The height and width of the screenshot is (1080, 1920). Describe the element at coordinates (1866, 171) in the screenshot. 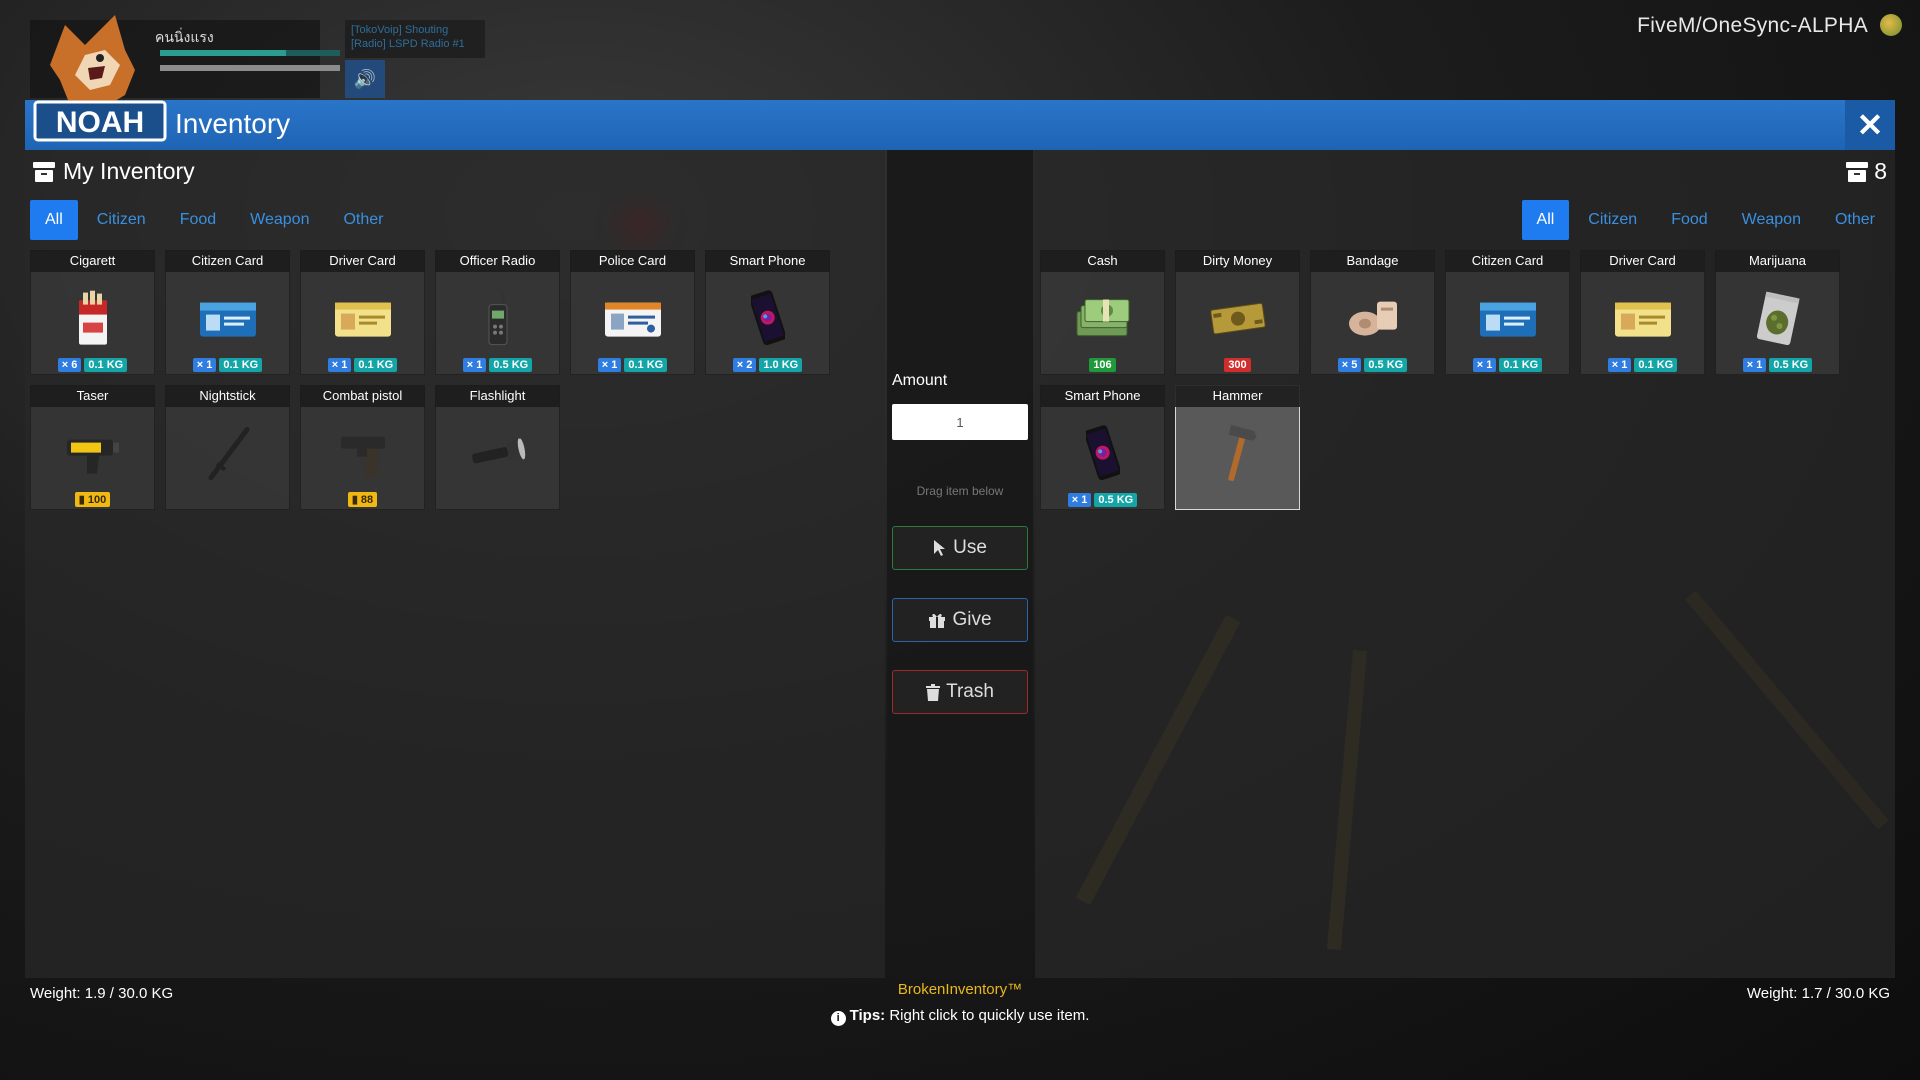

I see `other-inventory-count: 8` at that location.